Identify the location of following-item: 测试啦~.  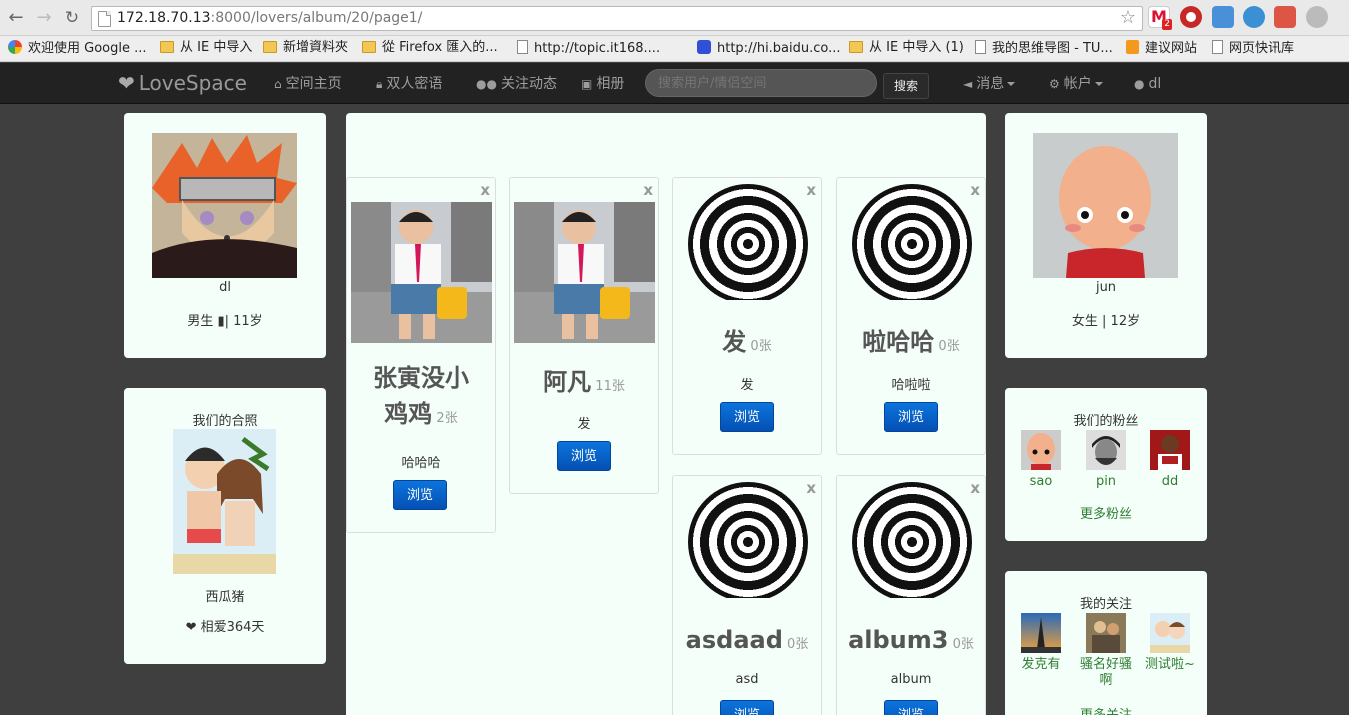
(1170, 643).